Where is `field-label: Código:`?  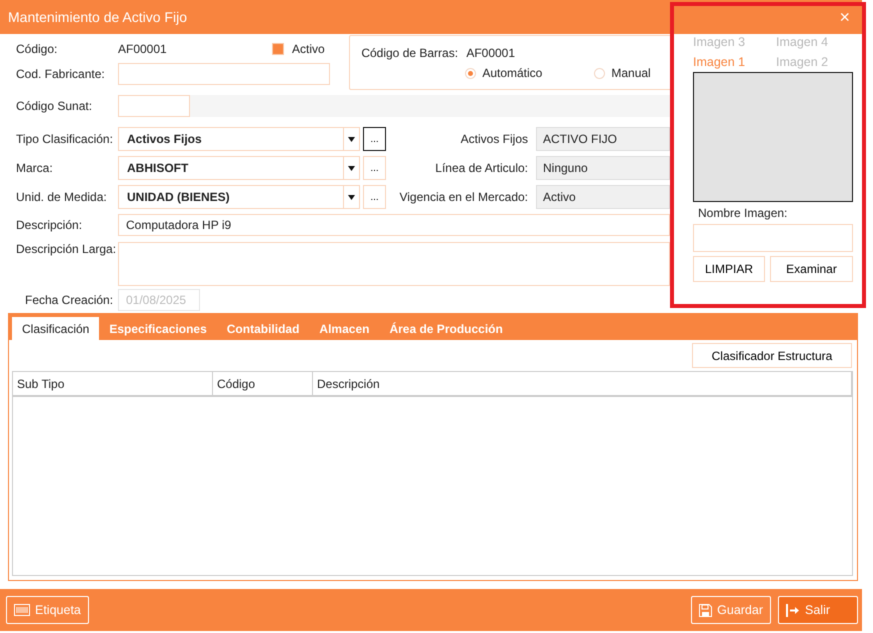 field-label: Código: is located at coordinates (37, 49).